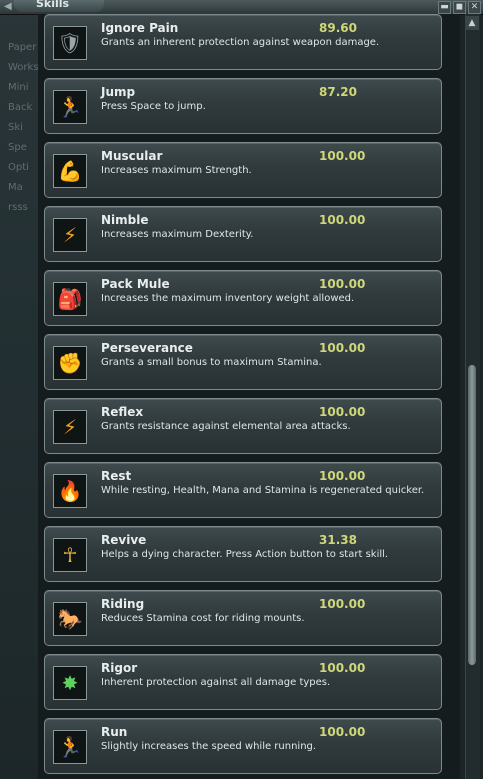 This screenshot has height=779, width=483. Describe the element at coordinates (176, 170) in the screenshot. I see `skill-description: Increases maximum Strength.` at that location.